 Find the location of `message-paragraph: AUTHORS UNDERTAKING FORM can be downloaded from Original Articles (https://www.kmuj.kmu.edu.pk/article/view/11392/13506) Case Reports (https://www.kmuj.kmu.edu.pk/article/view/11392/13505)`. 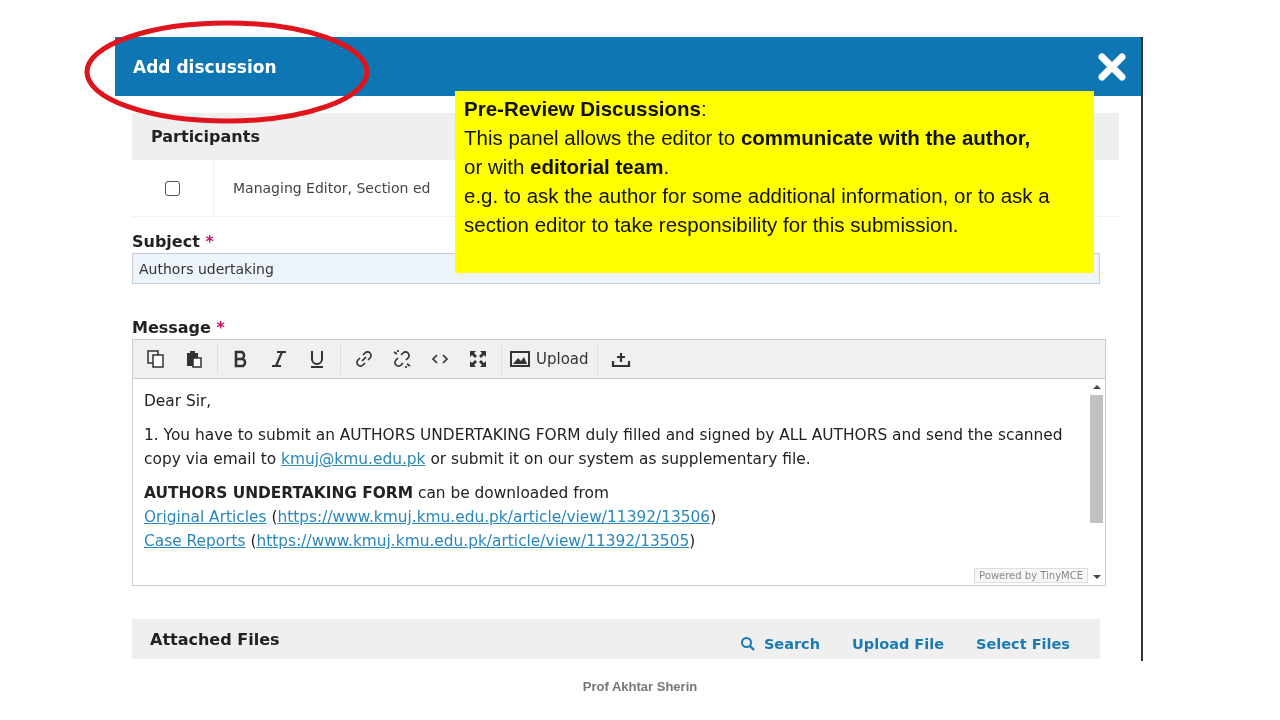

message-paragraph: AUTHORS UNDERTAKING FORM can be downloaded from Original Articles (https://www.kmuj.kmu.edu.pk/article/view/11392/13506) Case Reports (https://www.kmuj.kmu.edu.pk/article/view/11392/13505) is located at coordinates (431, 517).